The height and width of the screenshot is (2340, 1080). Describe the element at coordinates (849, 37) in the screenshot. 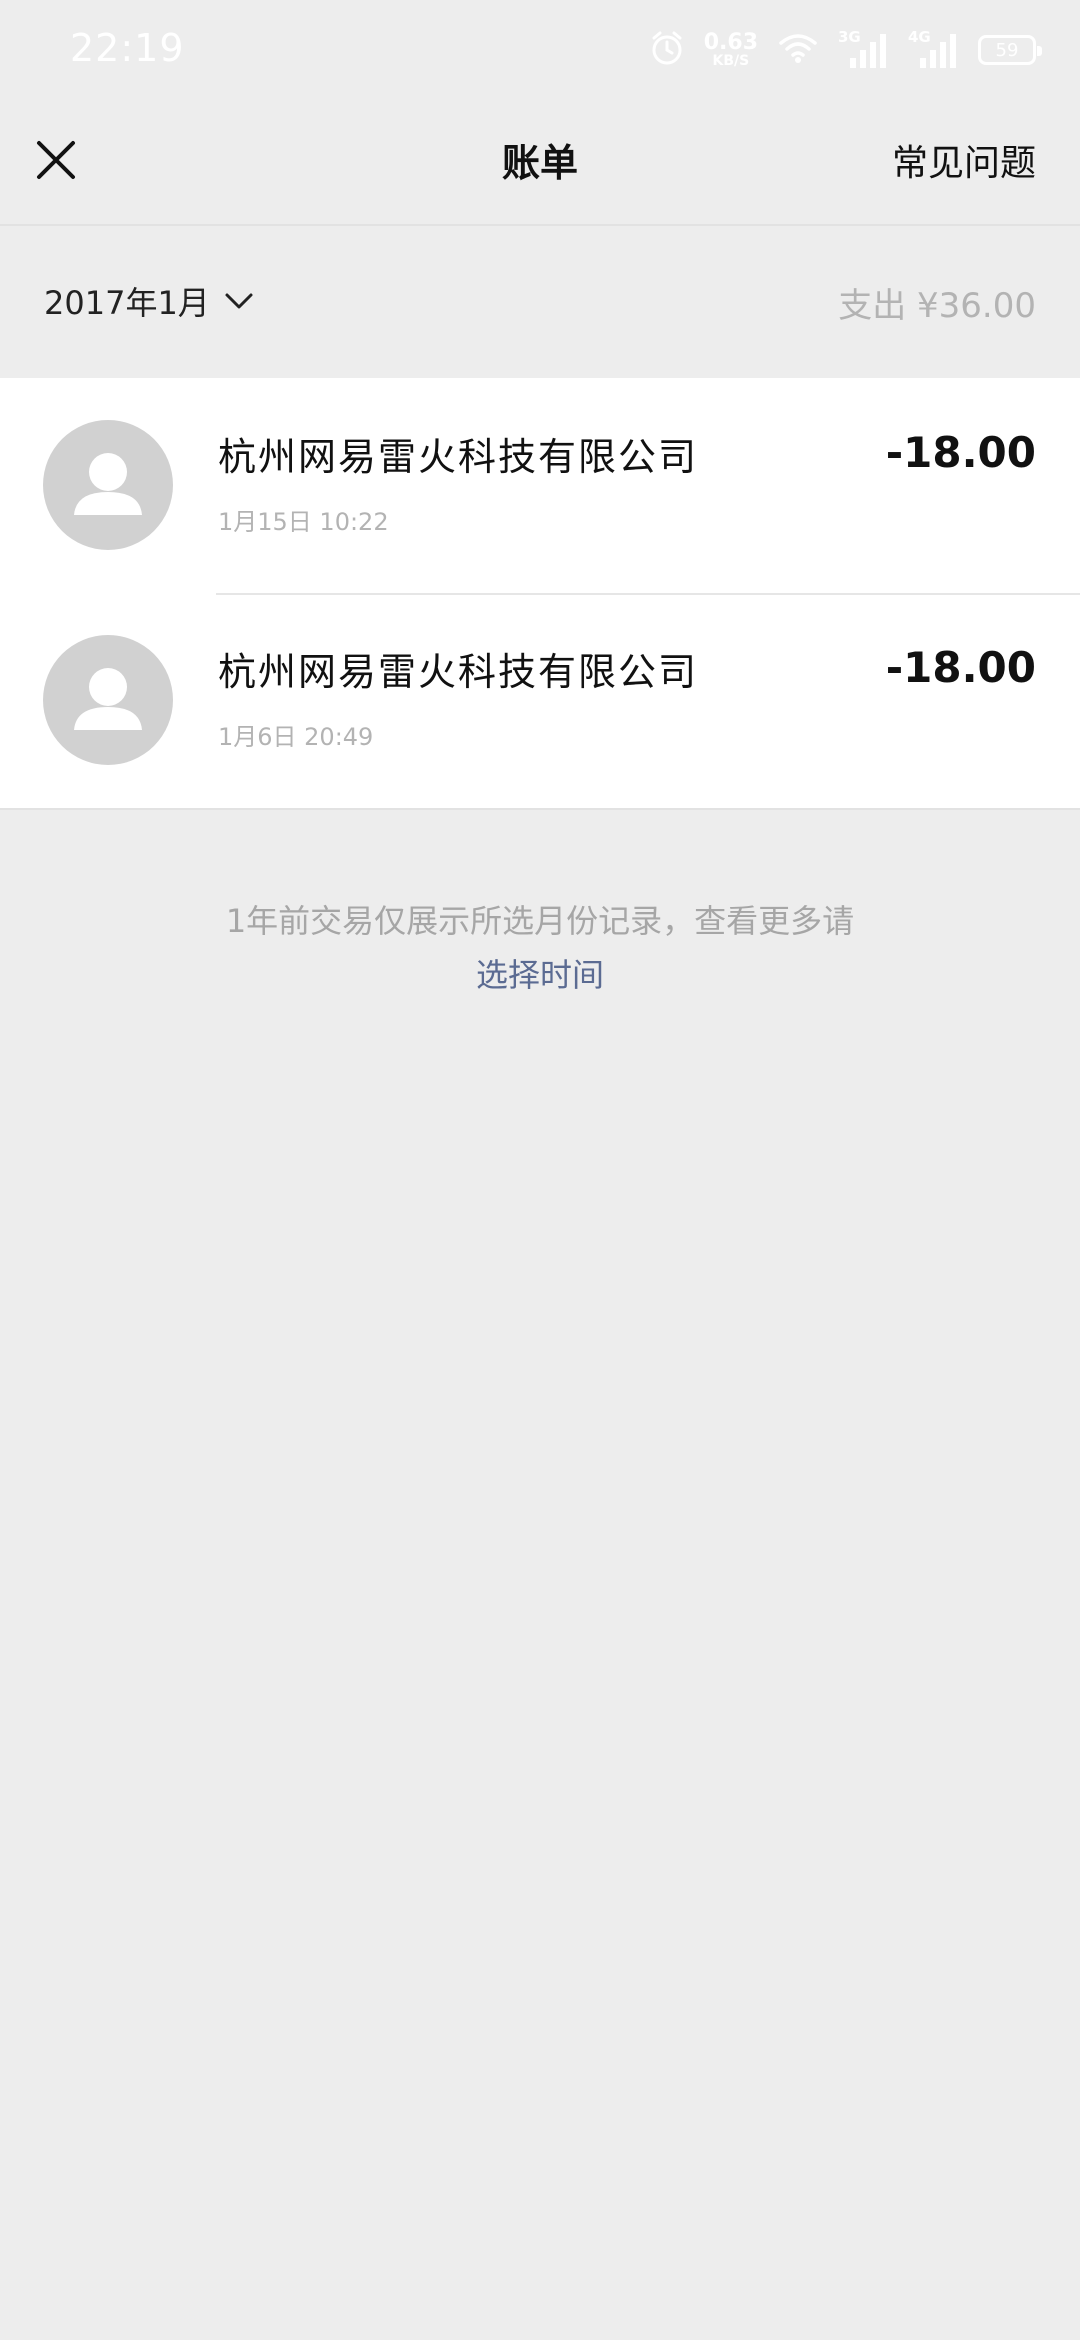

I see `signal-3g-label: 3G` at that location.